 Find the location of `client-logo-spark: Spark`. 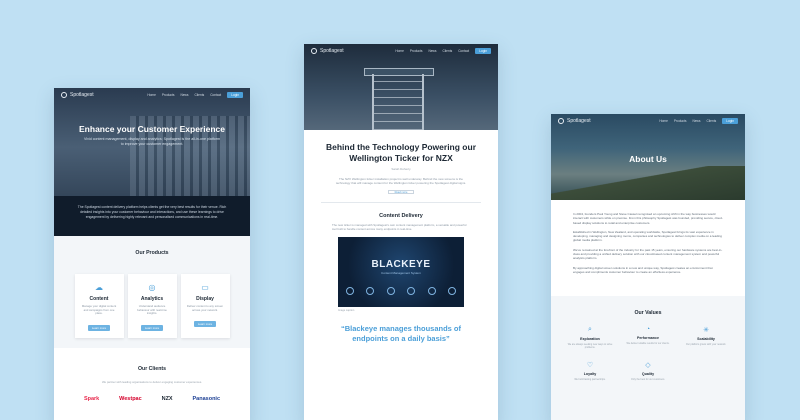

client-logo-spark: Spark is located at coordinates (91, 399).